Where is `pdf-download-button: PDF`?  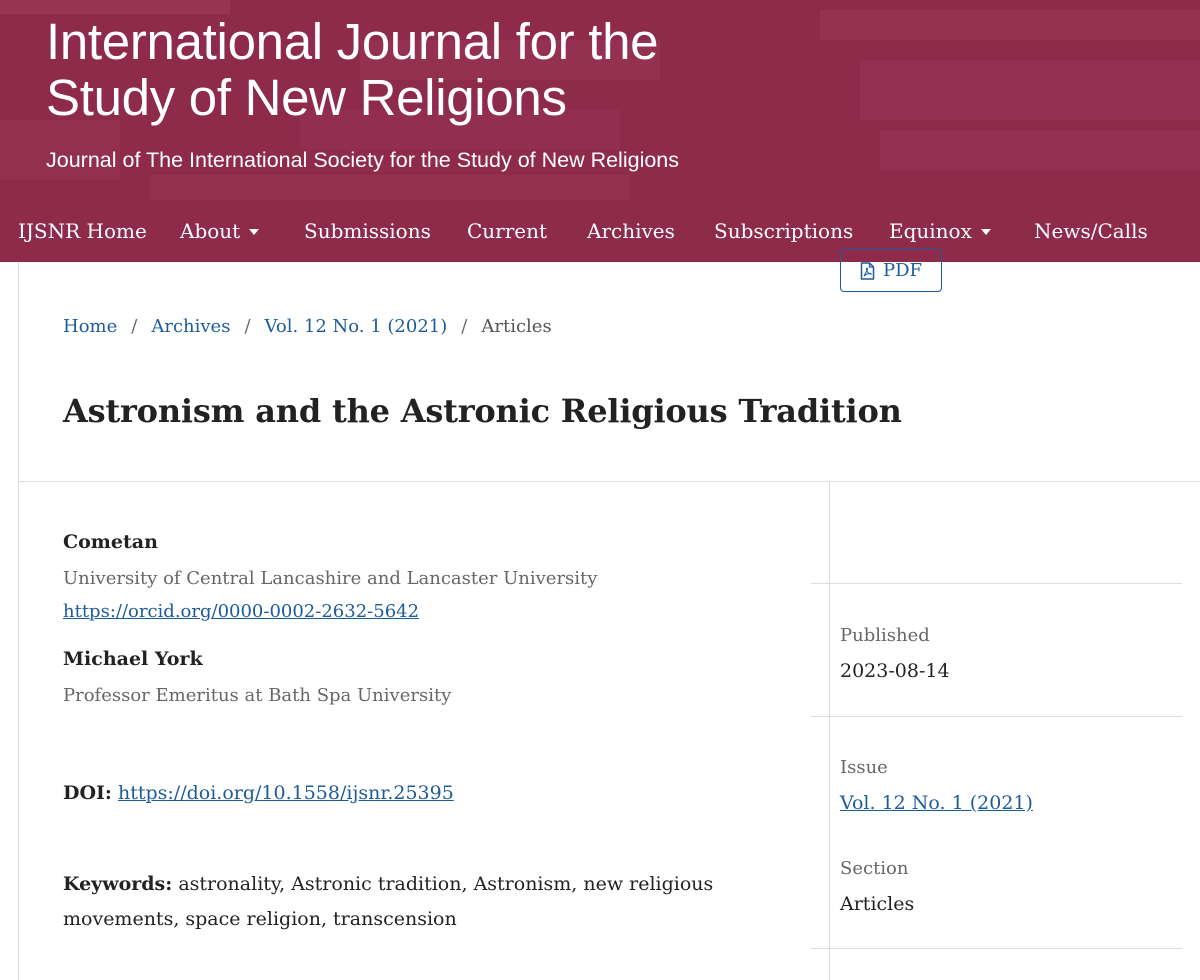 pdf-download-button: PDF is located at coordinates (891, 270).